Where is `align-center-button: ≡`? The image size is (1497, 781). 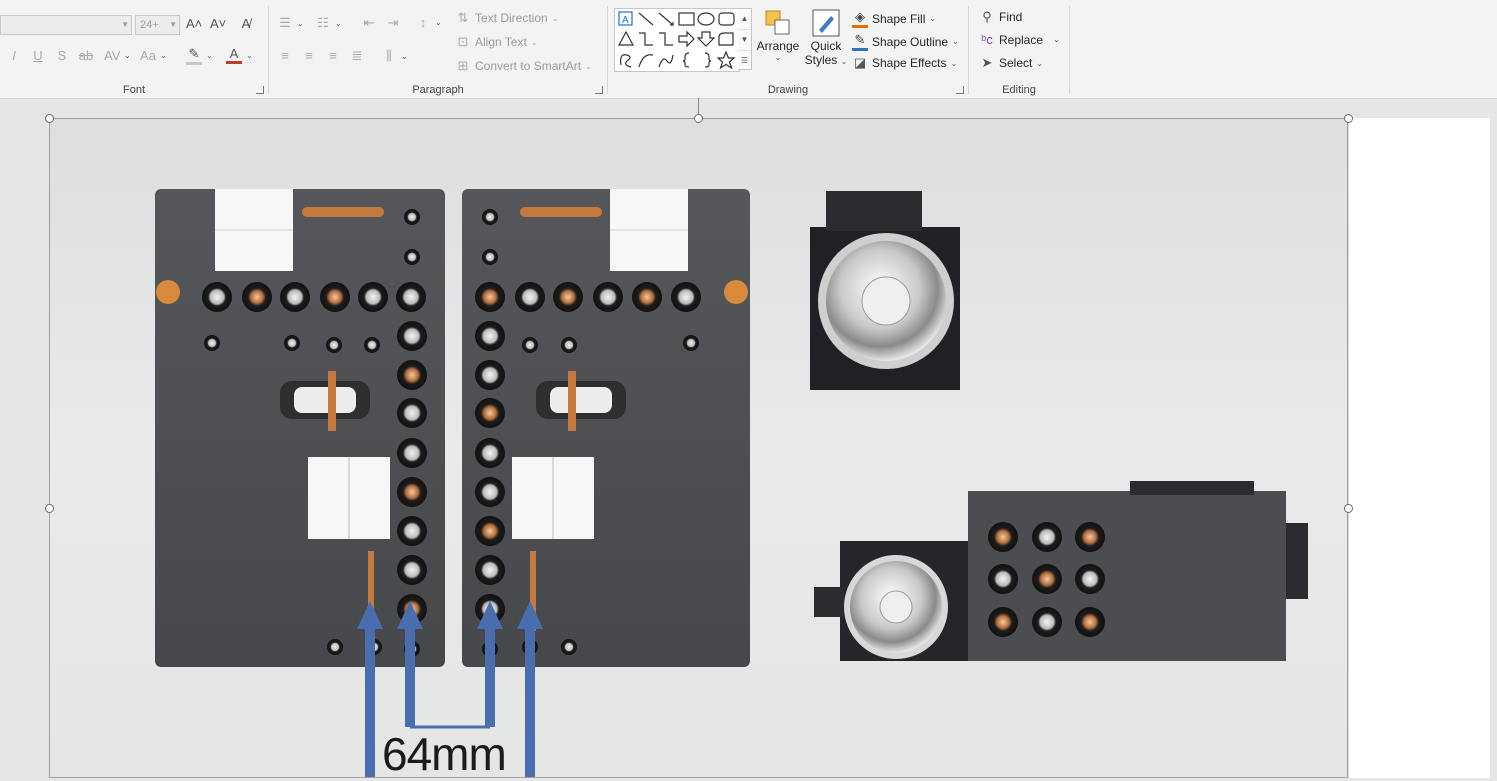 align-center-button: ≡ is located at coordinates (309, 55).